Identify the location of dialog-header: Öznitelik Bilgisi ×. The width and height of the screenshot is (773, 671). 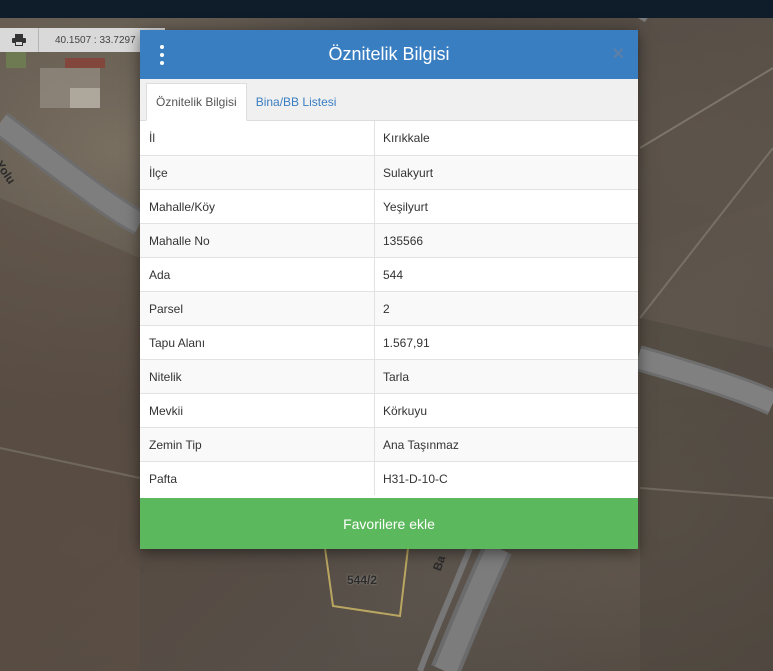
(389, 54).